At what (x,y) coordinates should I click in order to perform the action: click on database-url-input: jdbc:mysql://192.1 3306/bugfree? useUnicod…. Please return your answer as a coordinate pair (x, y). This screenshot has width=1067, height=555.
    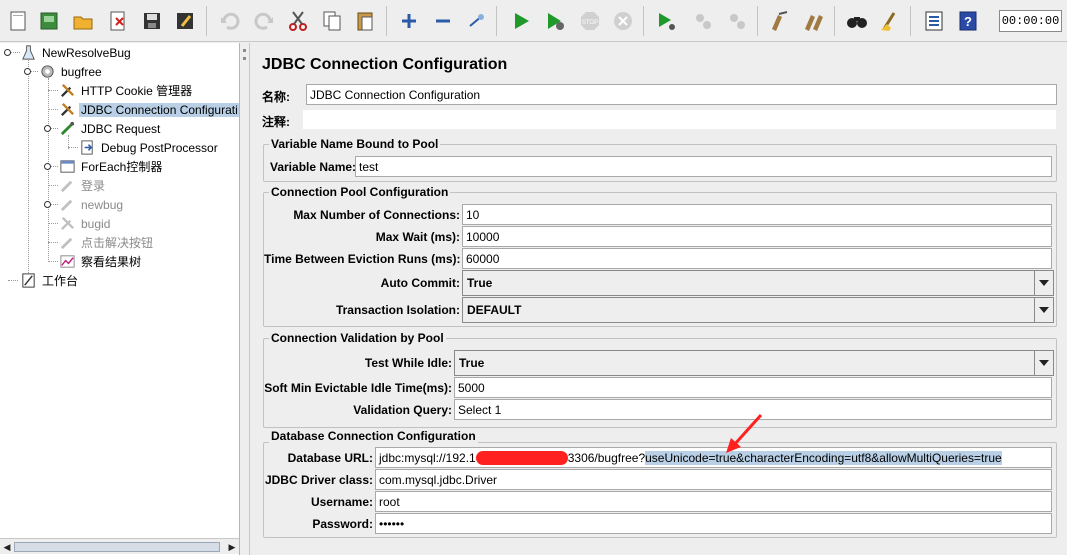
    Looking at the image, I should click on (713, 457).